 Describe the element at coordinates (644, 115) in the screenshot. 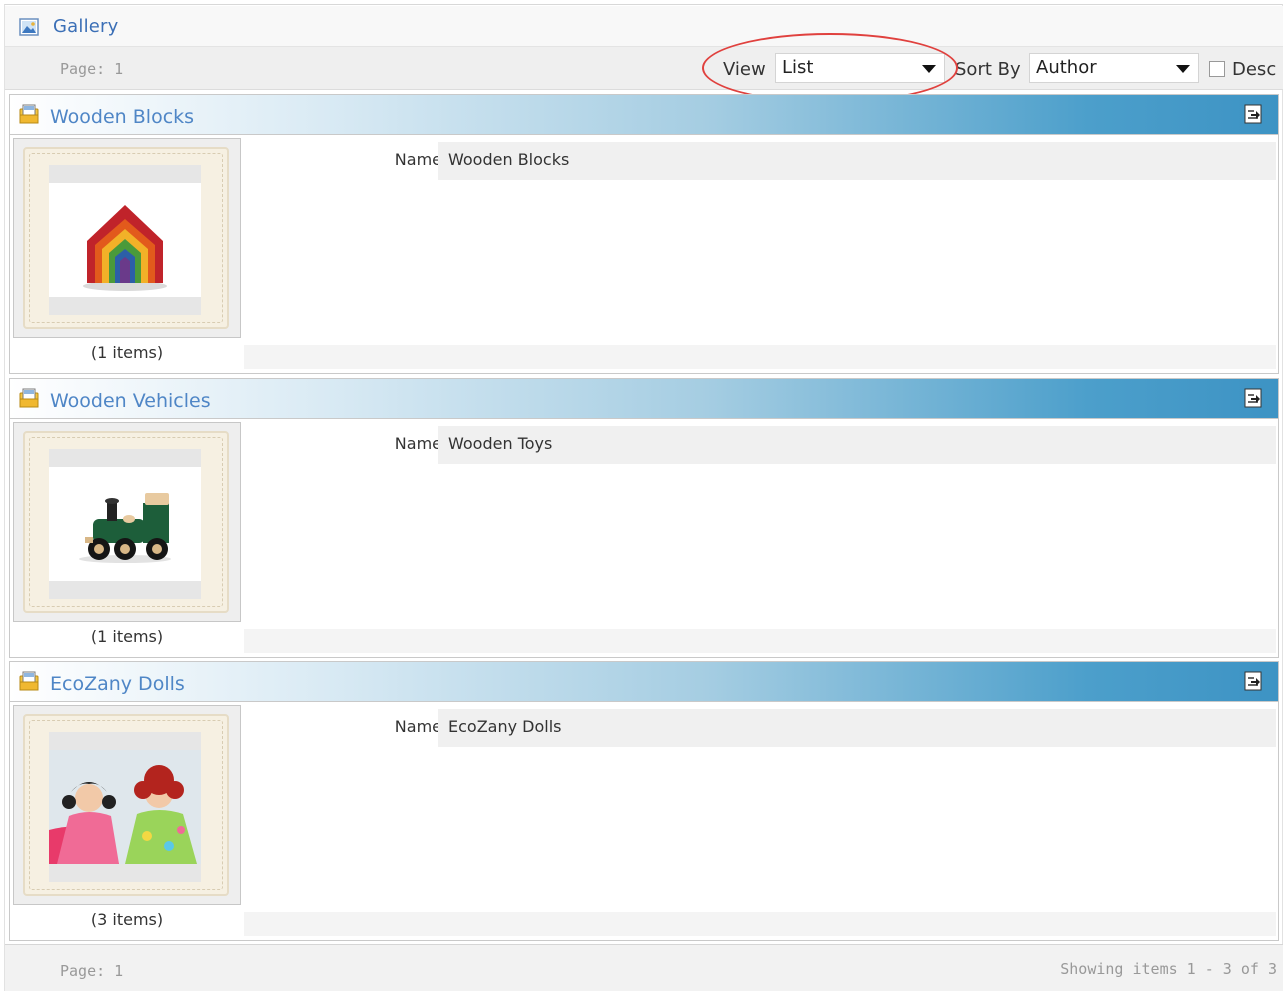

I see `album-header: Wooden Blocks` at that location.